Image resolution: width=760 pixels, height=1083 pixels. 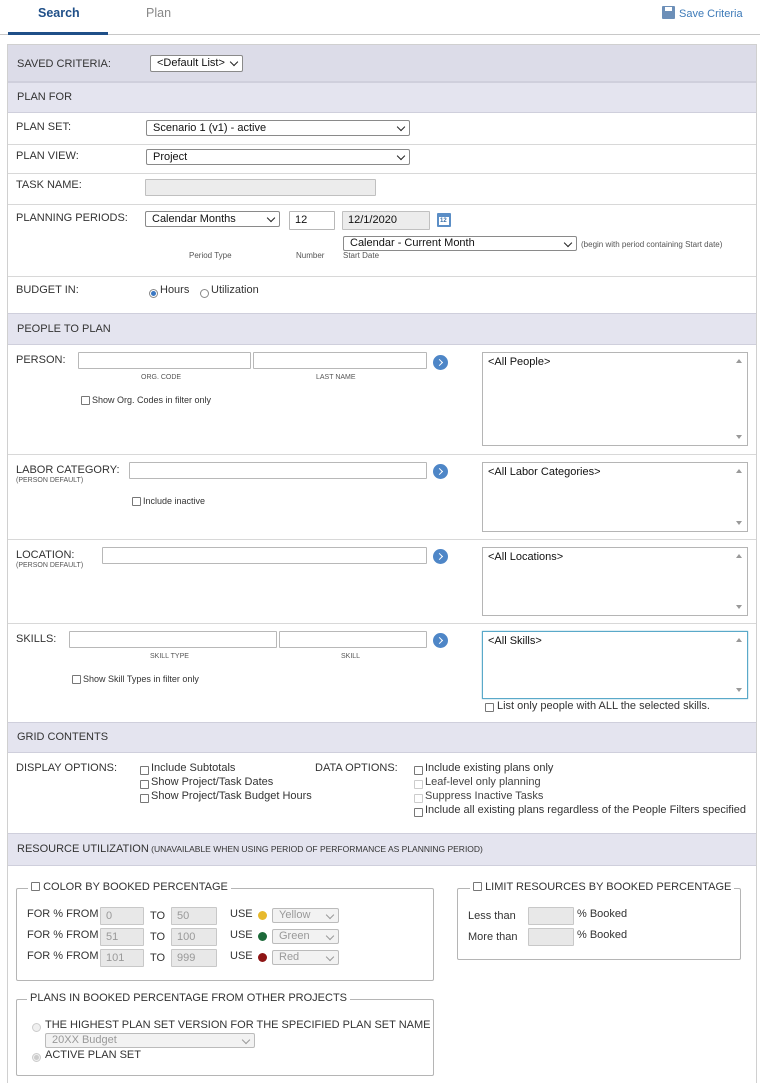 I want to click on budget-in-label: BUDGET IN:, so click(x=47, y=290).